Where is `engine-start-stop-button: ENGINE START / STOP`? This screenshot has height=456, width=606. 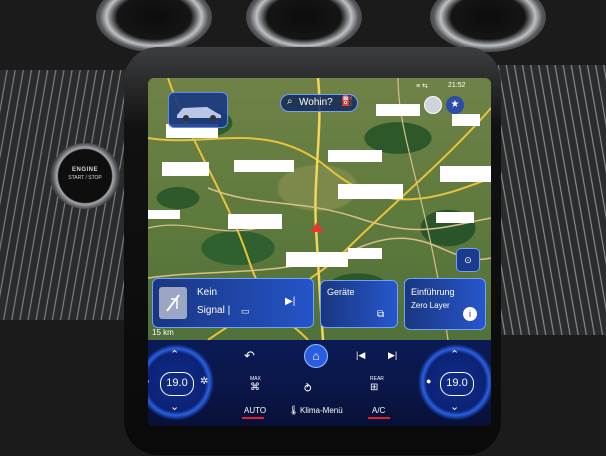
engine-start-stop-button: ENGINE START / STOP is located at coordinates (85, 176).